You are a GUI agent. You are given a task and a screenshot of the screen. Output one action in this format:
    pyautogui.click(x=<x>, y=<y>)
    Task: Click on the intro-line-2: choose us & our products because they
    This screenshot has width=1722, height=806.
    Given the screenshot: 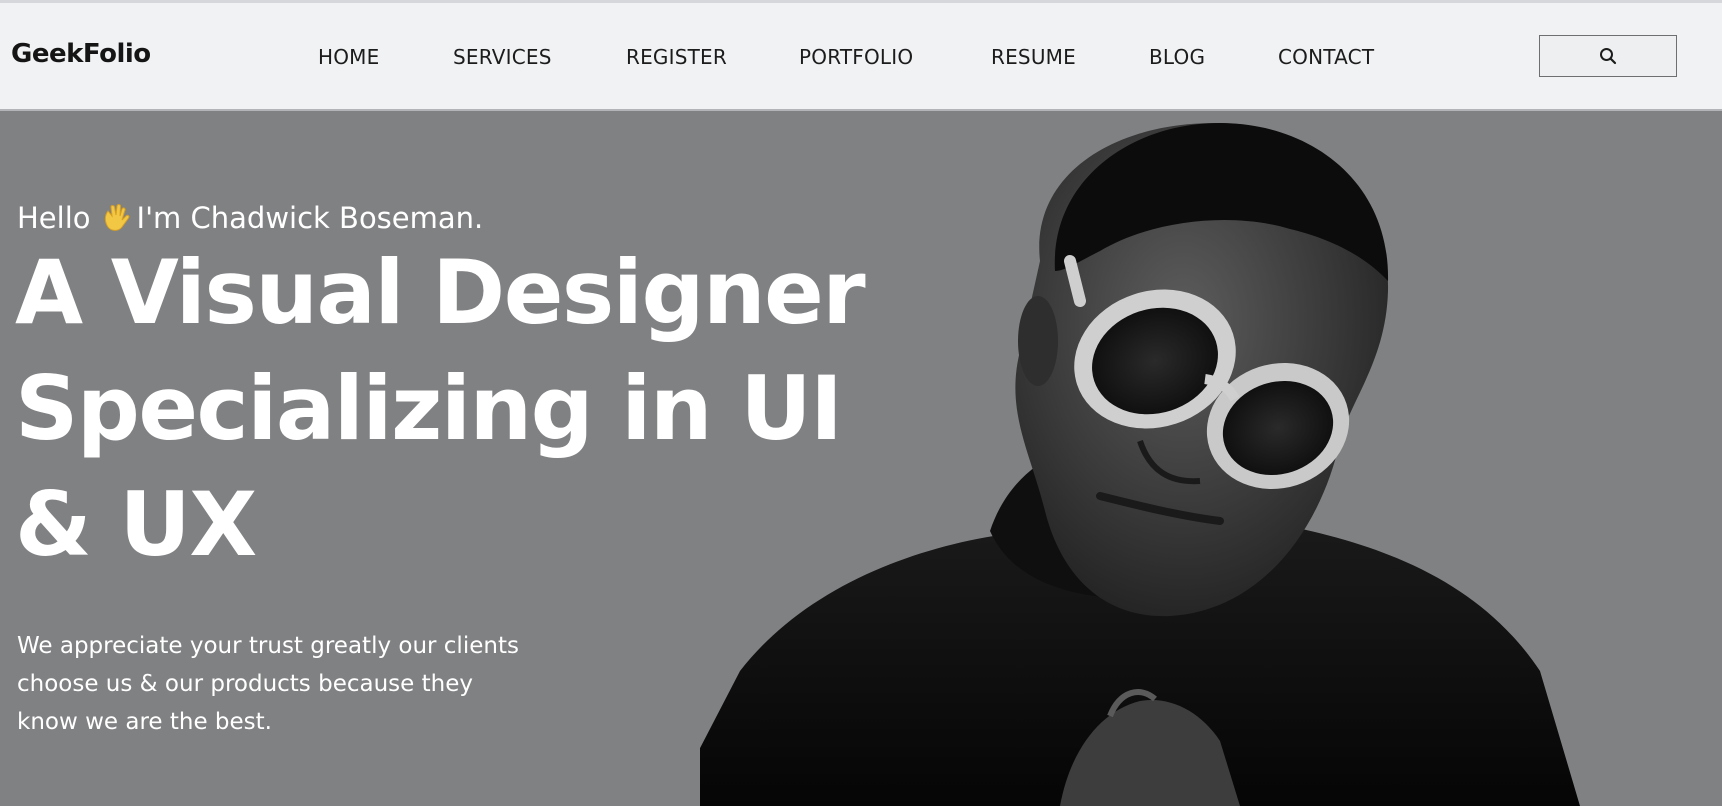 What is the action you would take?
    pyautogui.click(x=245, y=684)
    